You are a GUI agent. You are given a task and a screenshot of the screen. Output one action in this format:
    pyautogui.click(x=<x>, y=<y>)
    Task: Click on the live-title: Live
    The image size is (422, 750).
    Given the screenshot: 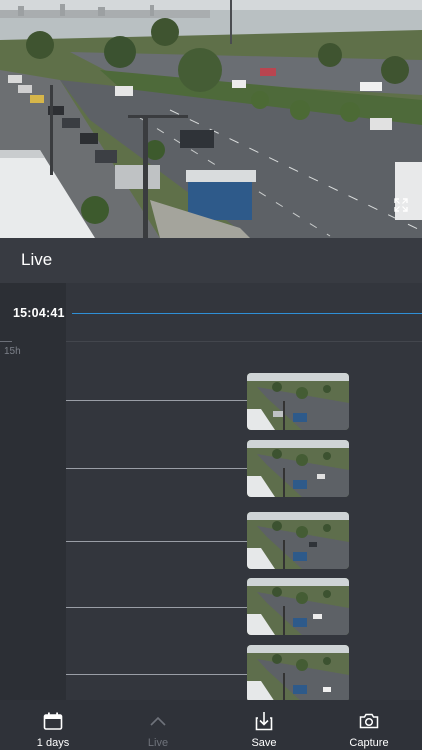 What is the action you would take?
    pyautogui.click(x=37, y=259)
    